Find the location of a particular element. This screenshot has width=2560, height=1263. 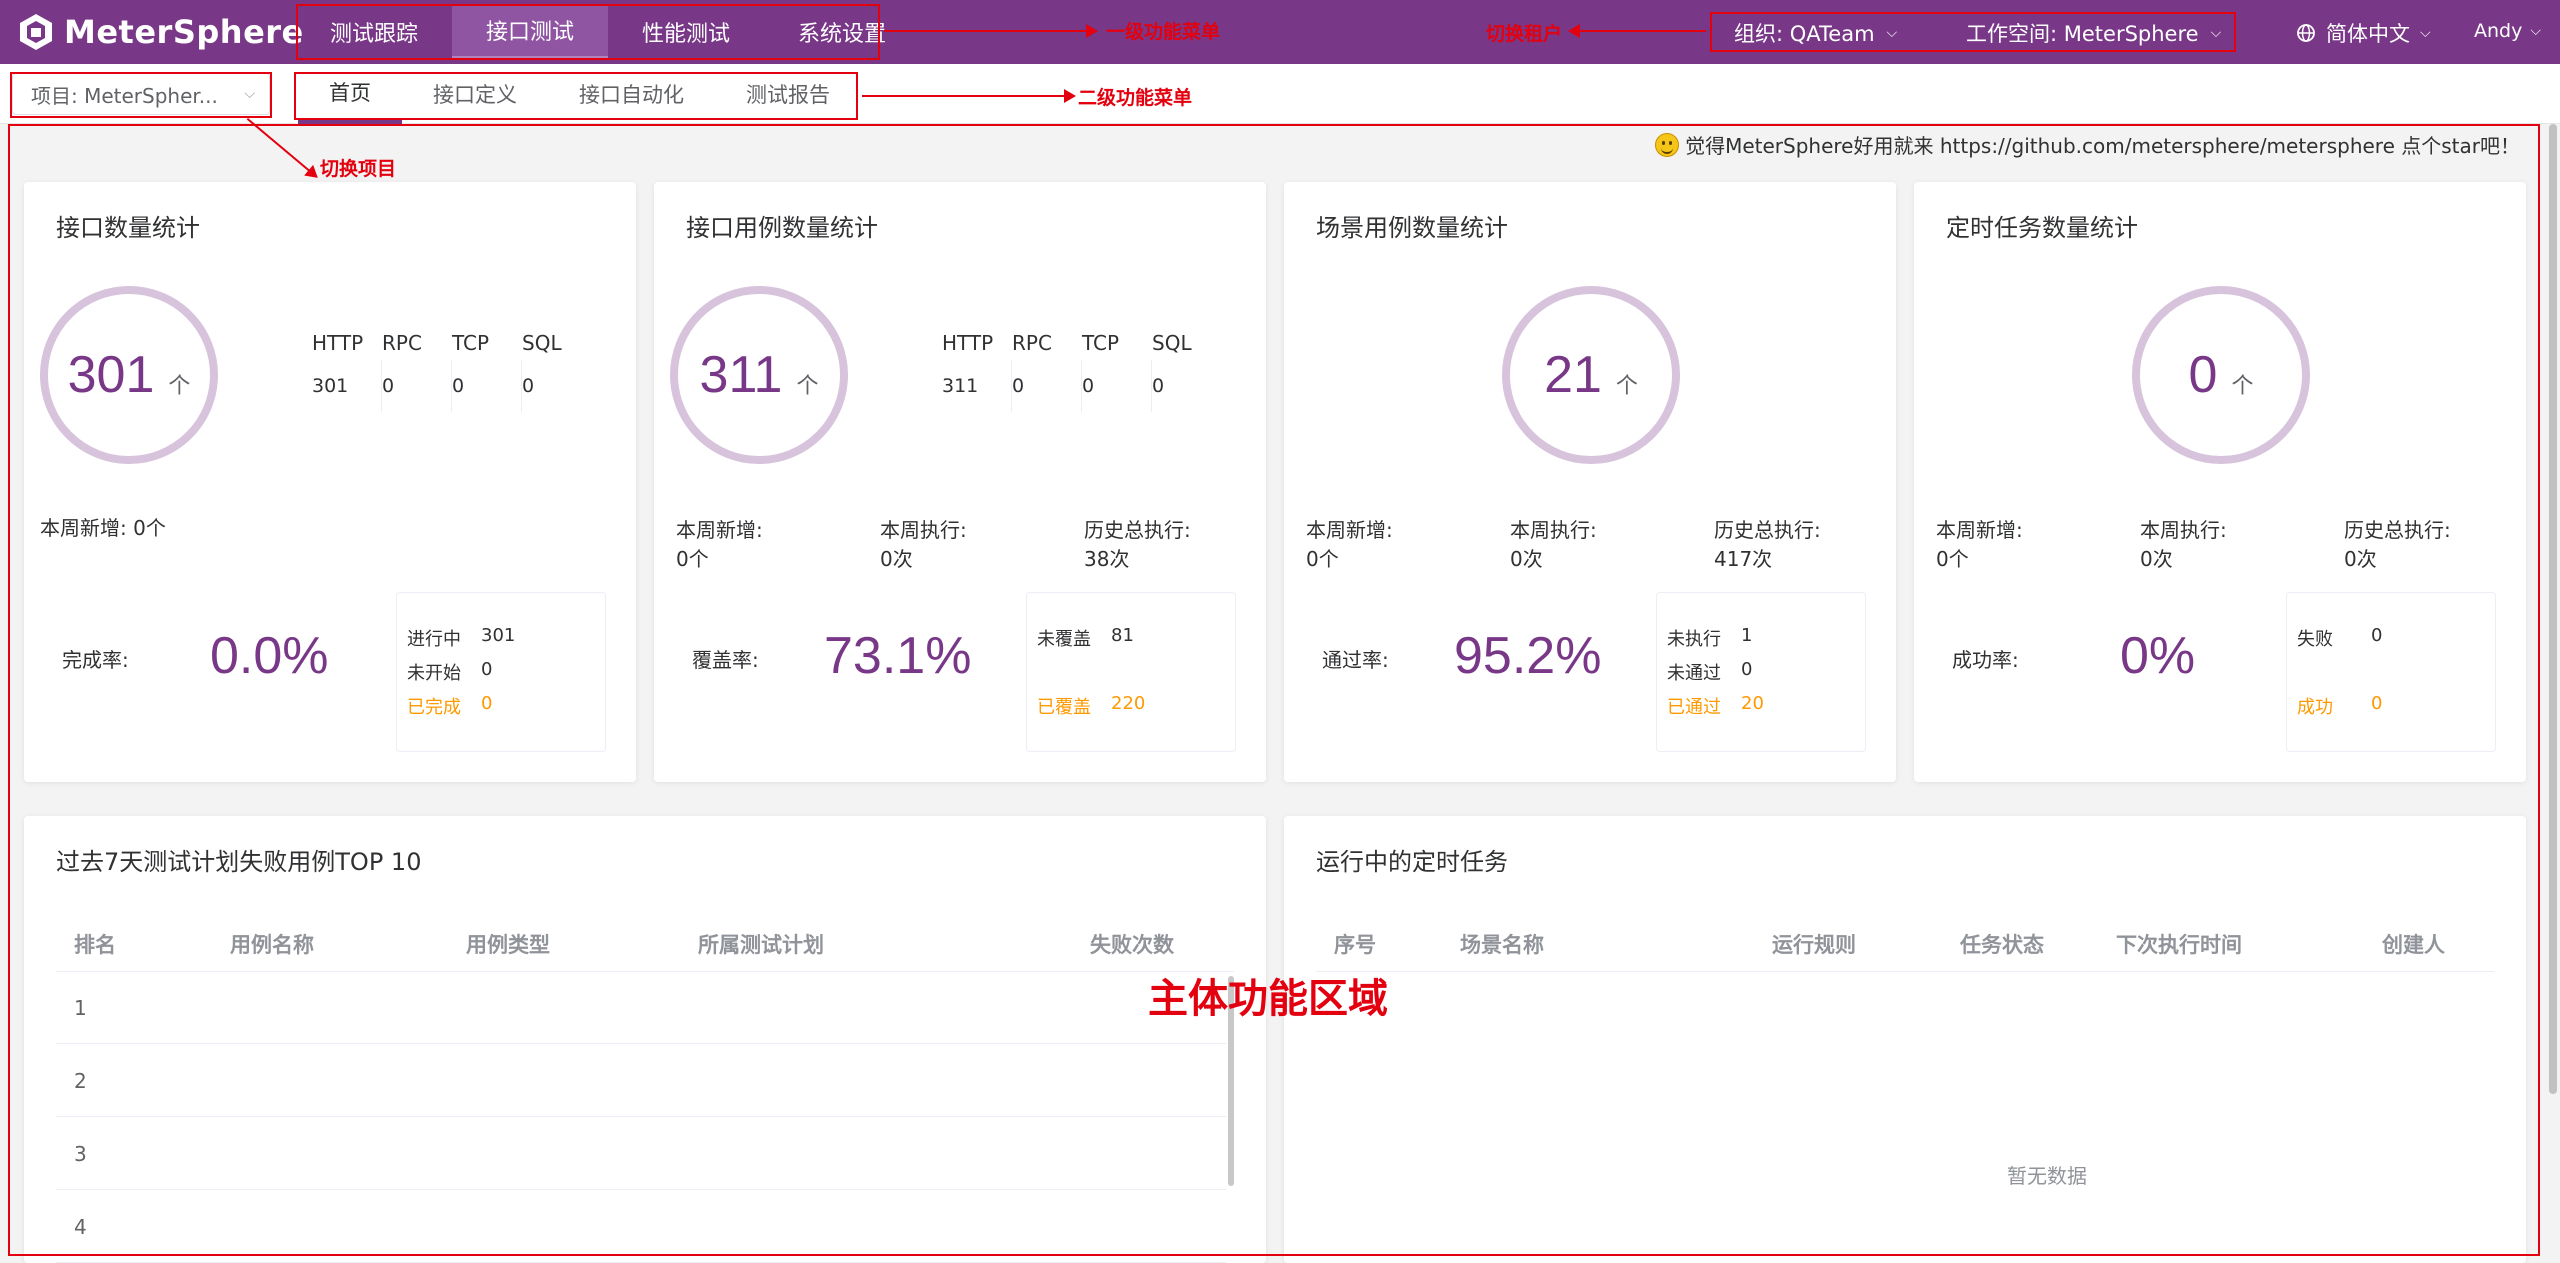

column-case-type: 用例类型 is located at coordinates (508, 944).